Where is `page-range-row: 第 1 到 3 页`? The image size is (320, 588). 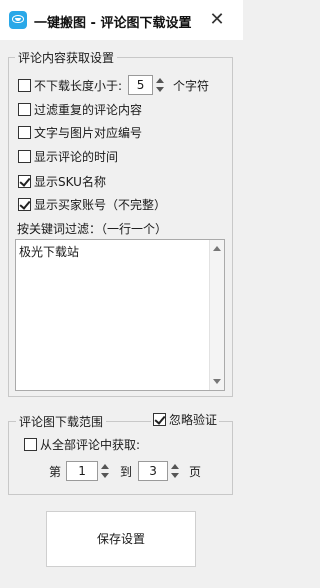
page-range-row: 第 1 到 3 页 is located at coordinates (125, 471).